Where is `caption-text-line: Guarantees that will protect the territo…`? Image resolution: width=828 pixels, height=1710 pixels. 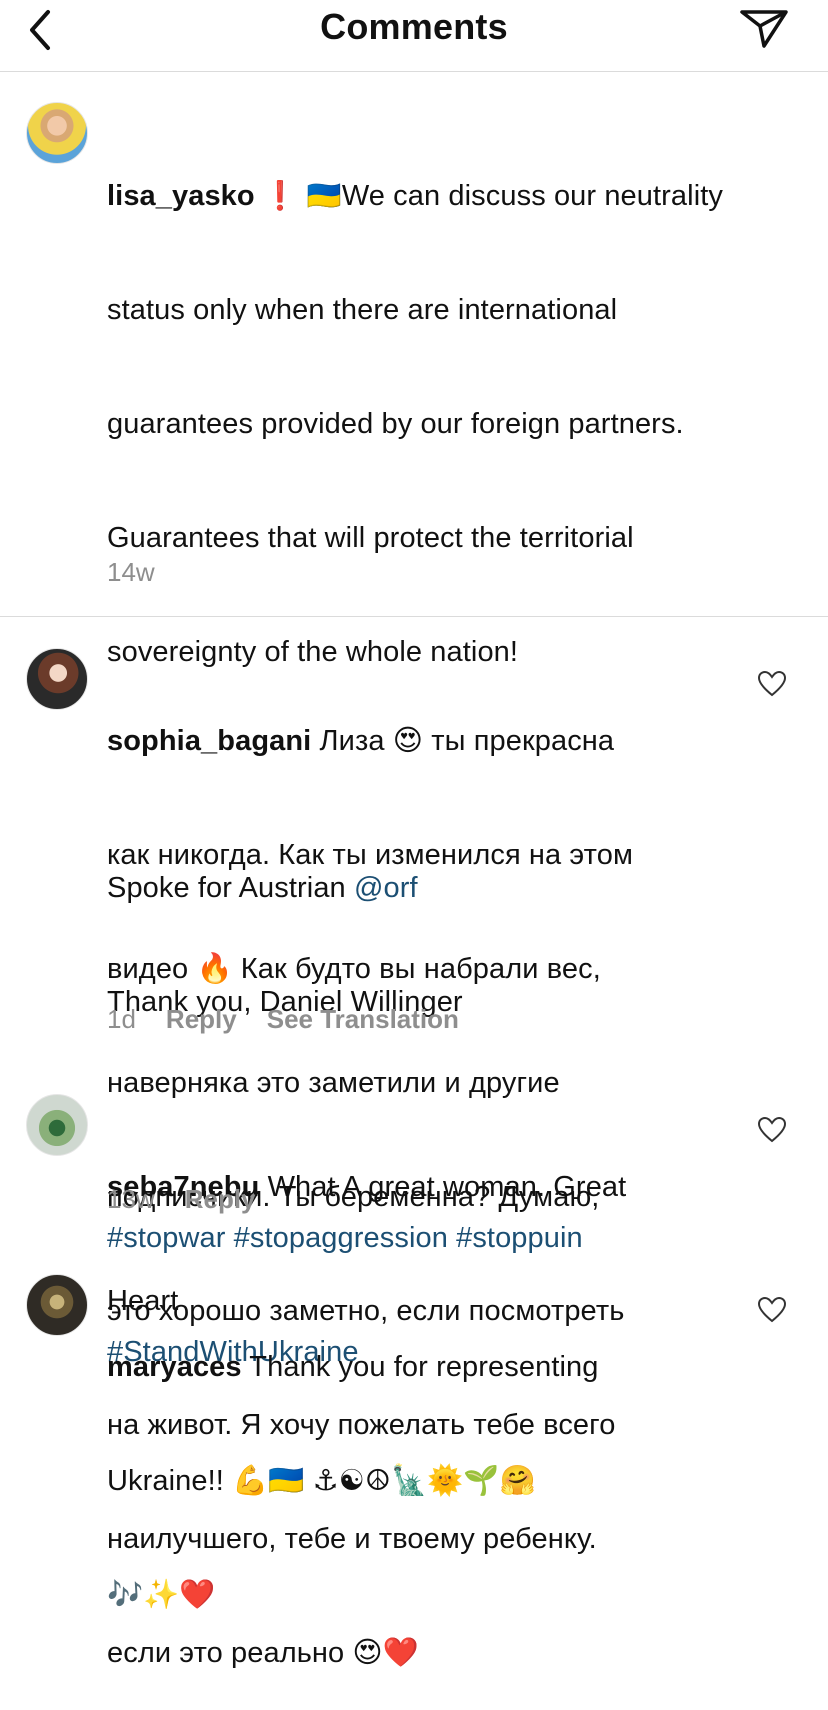 caption-text-line: Guarantees that will protect the territo… is located at coordinates (370, 538).